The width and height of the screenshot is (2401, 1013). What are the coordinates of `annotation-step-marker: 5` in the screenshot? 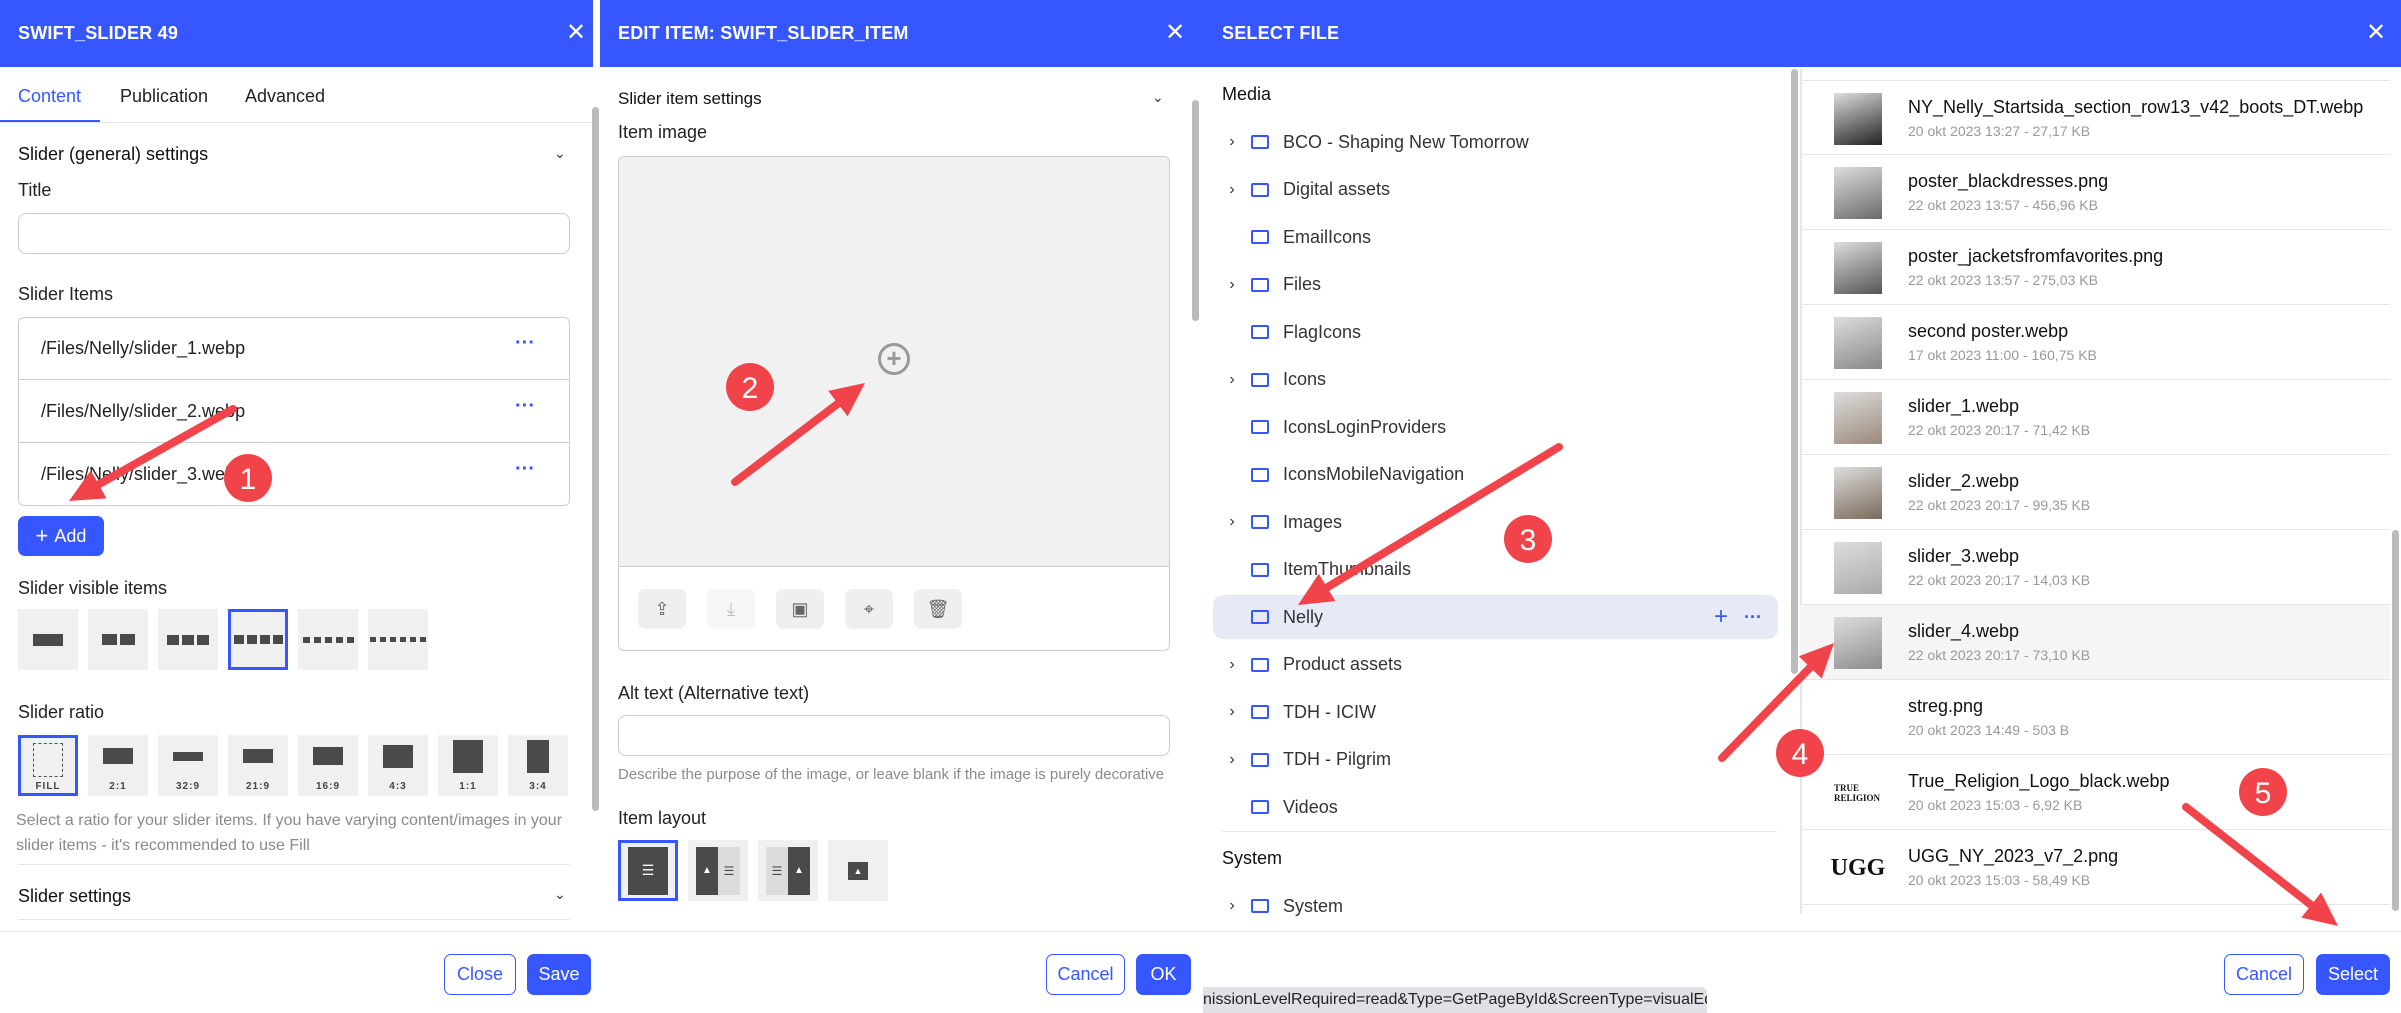 It's located at (2263, 792).